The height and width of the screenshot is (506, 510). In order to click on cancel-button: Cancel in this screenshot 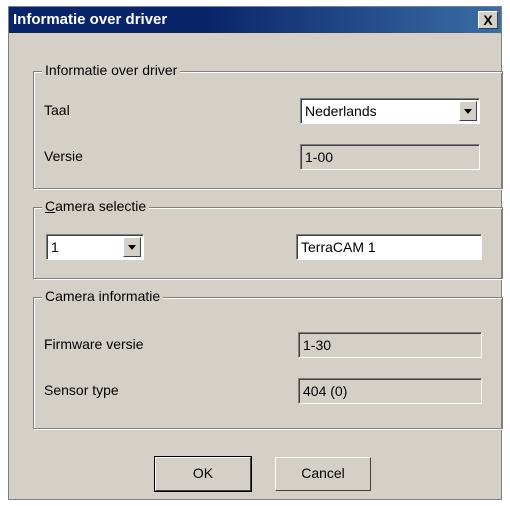, I will do `click(323, 474)`.